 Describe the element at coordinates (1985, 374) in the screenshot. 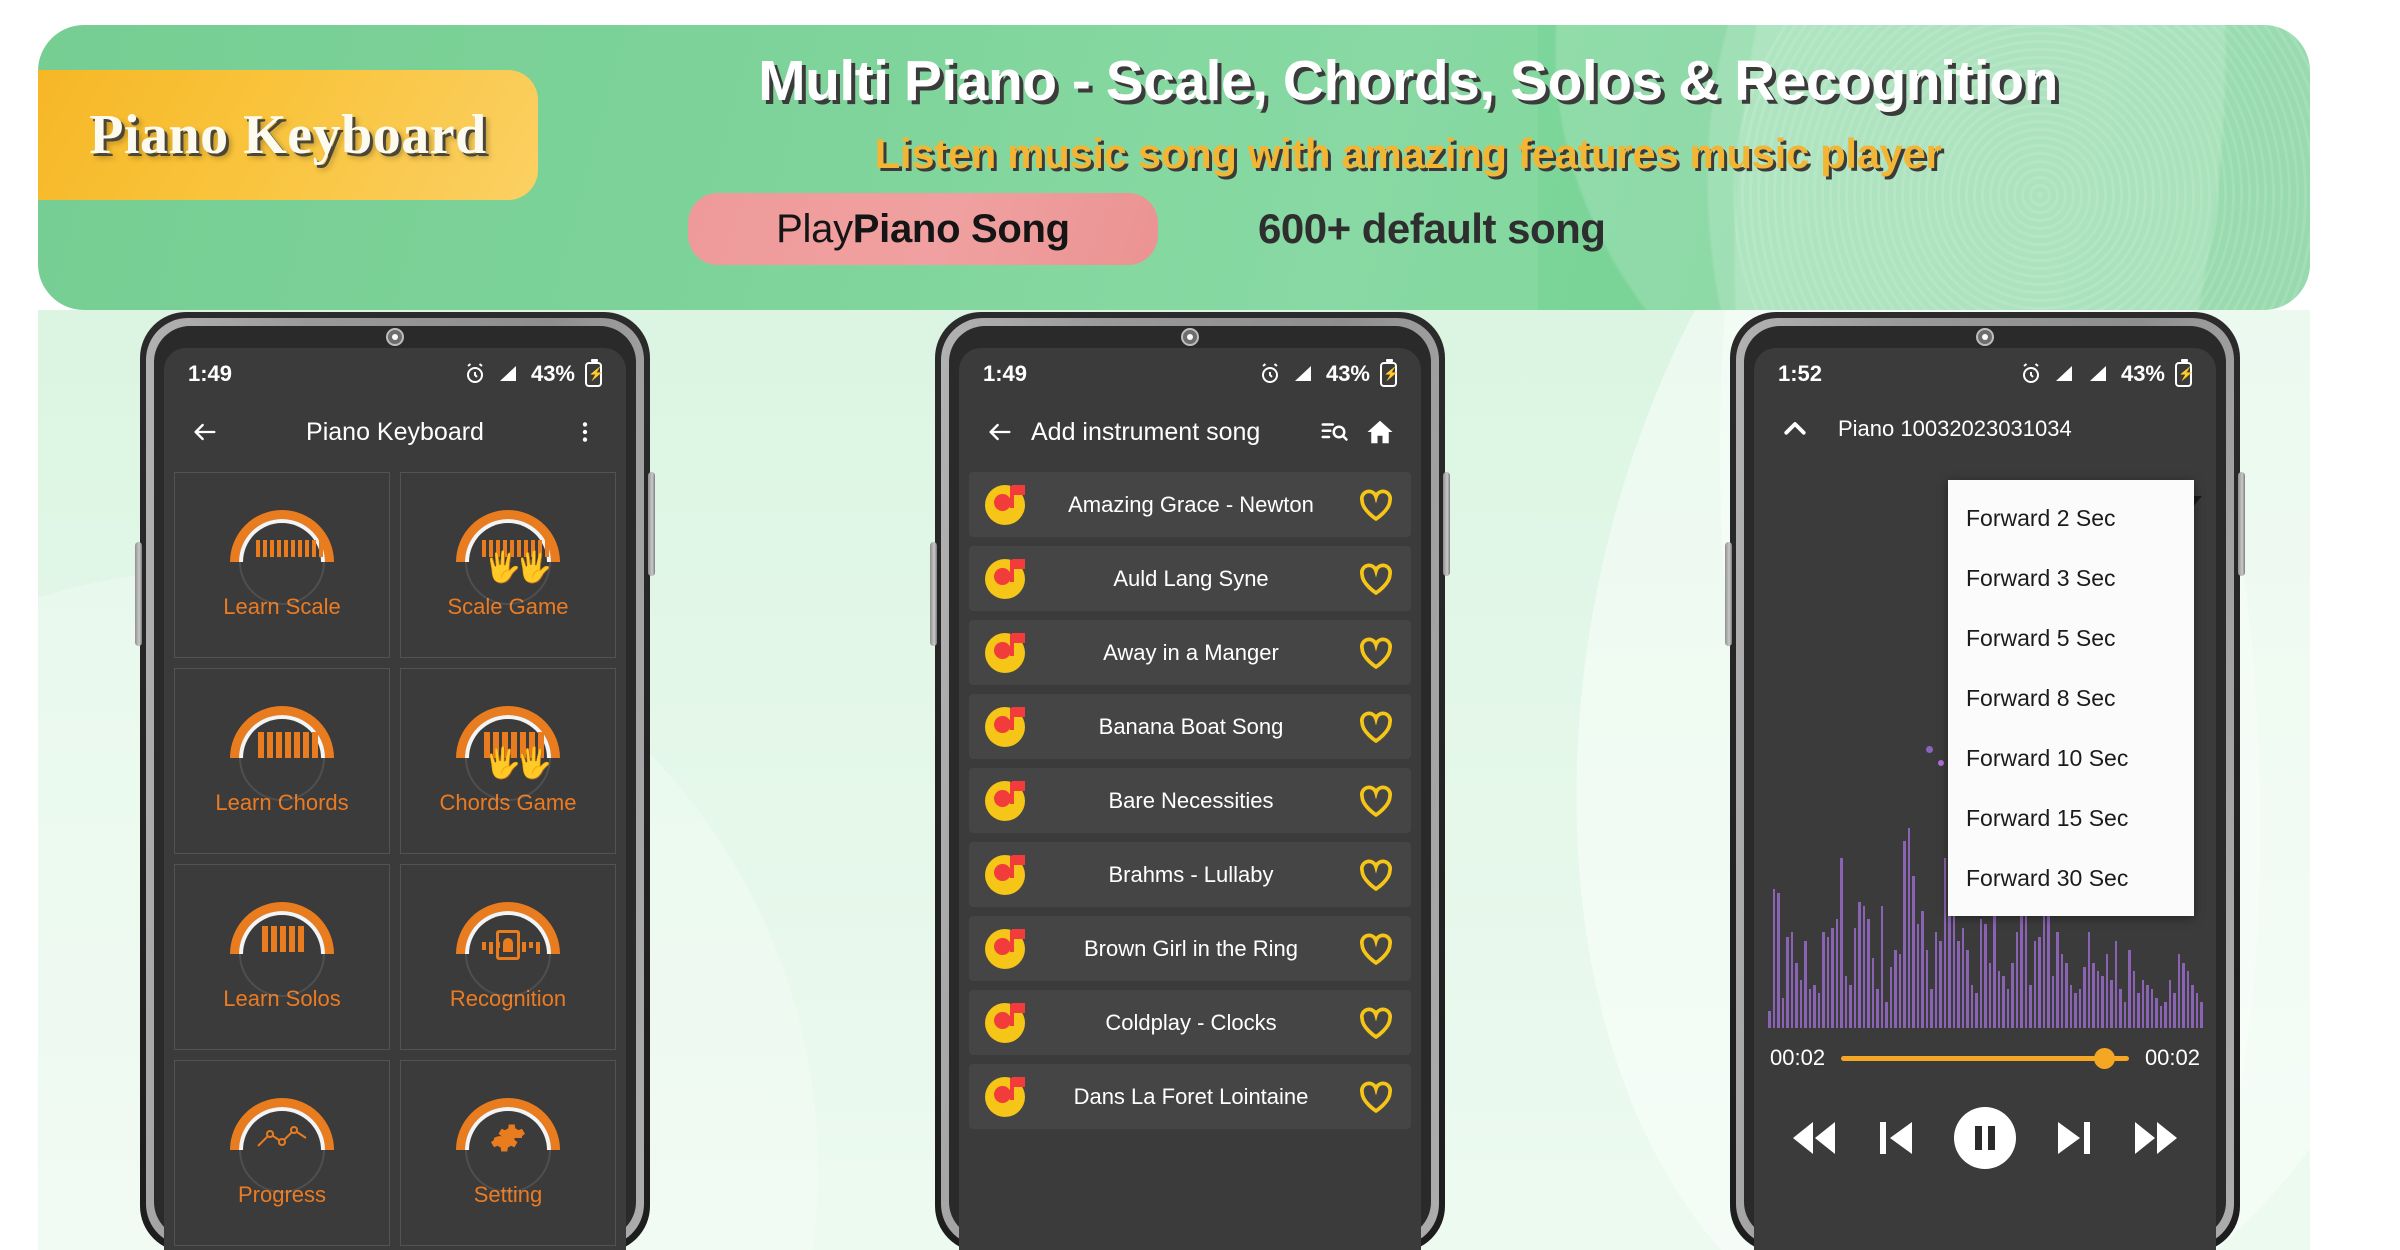

I see `phone3-status-bar: 1:52 43%` at that location.